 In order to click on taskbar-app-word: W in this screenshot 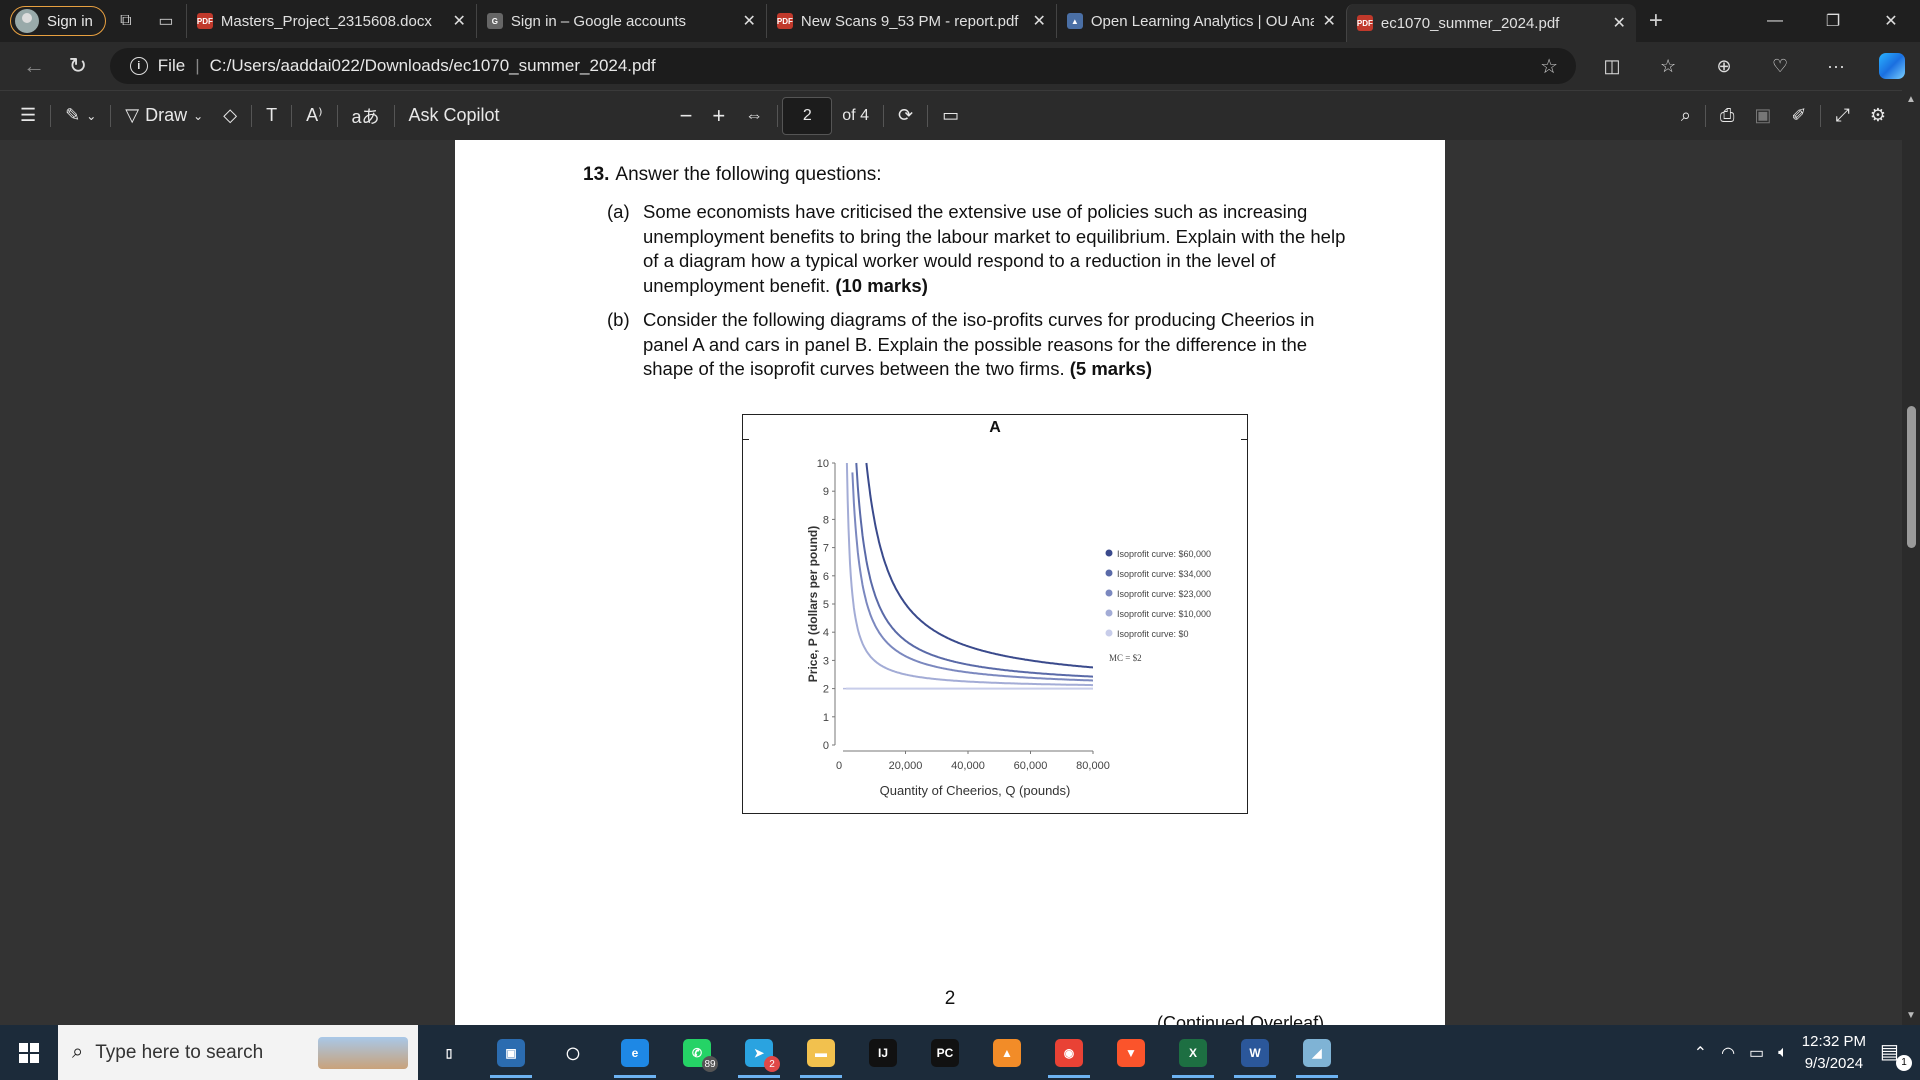, I will do `click(1255, 1052)`.